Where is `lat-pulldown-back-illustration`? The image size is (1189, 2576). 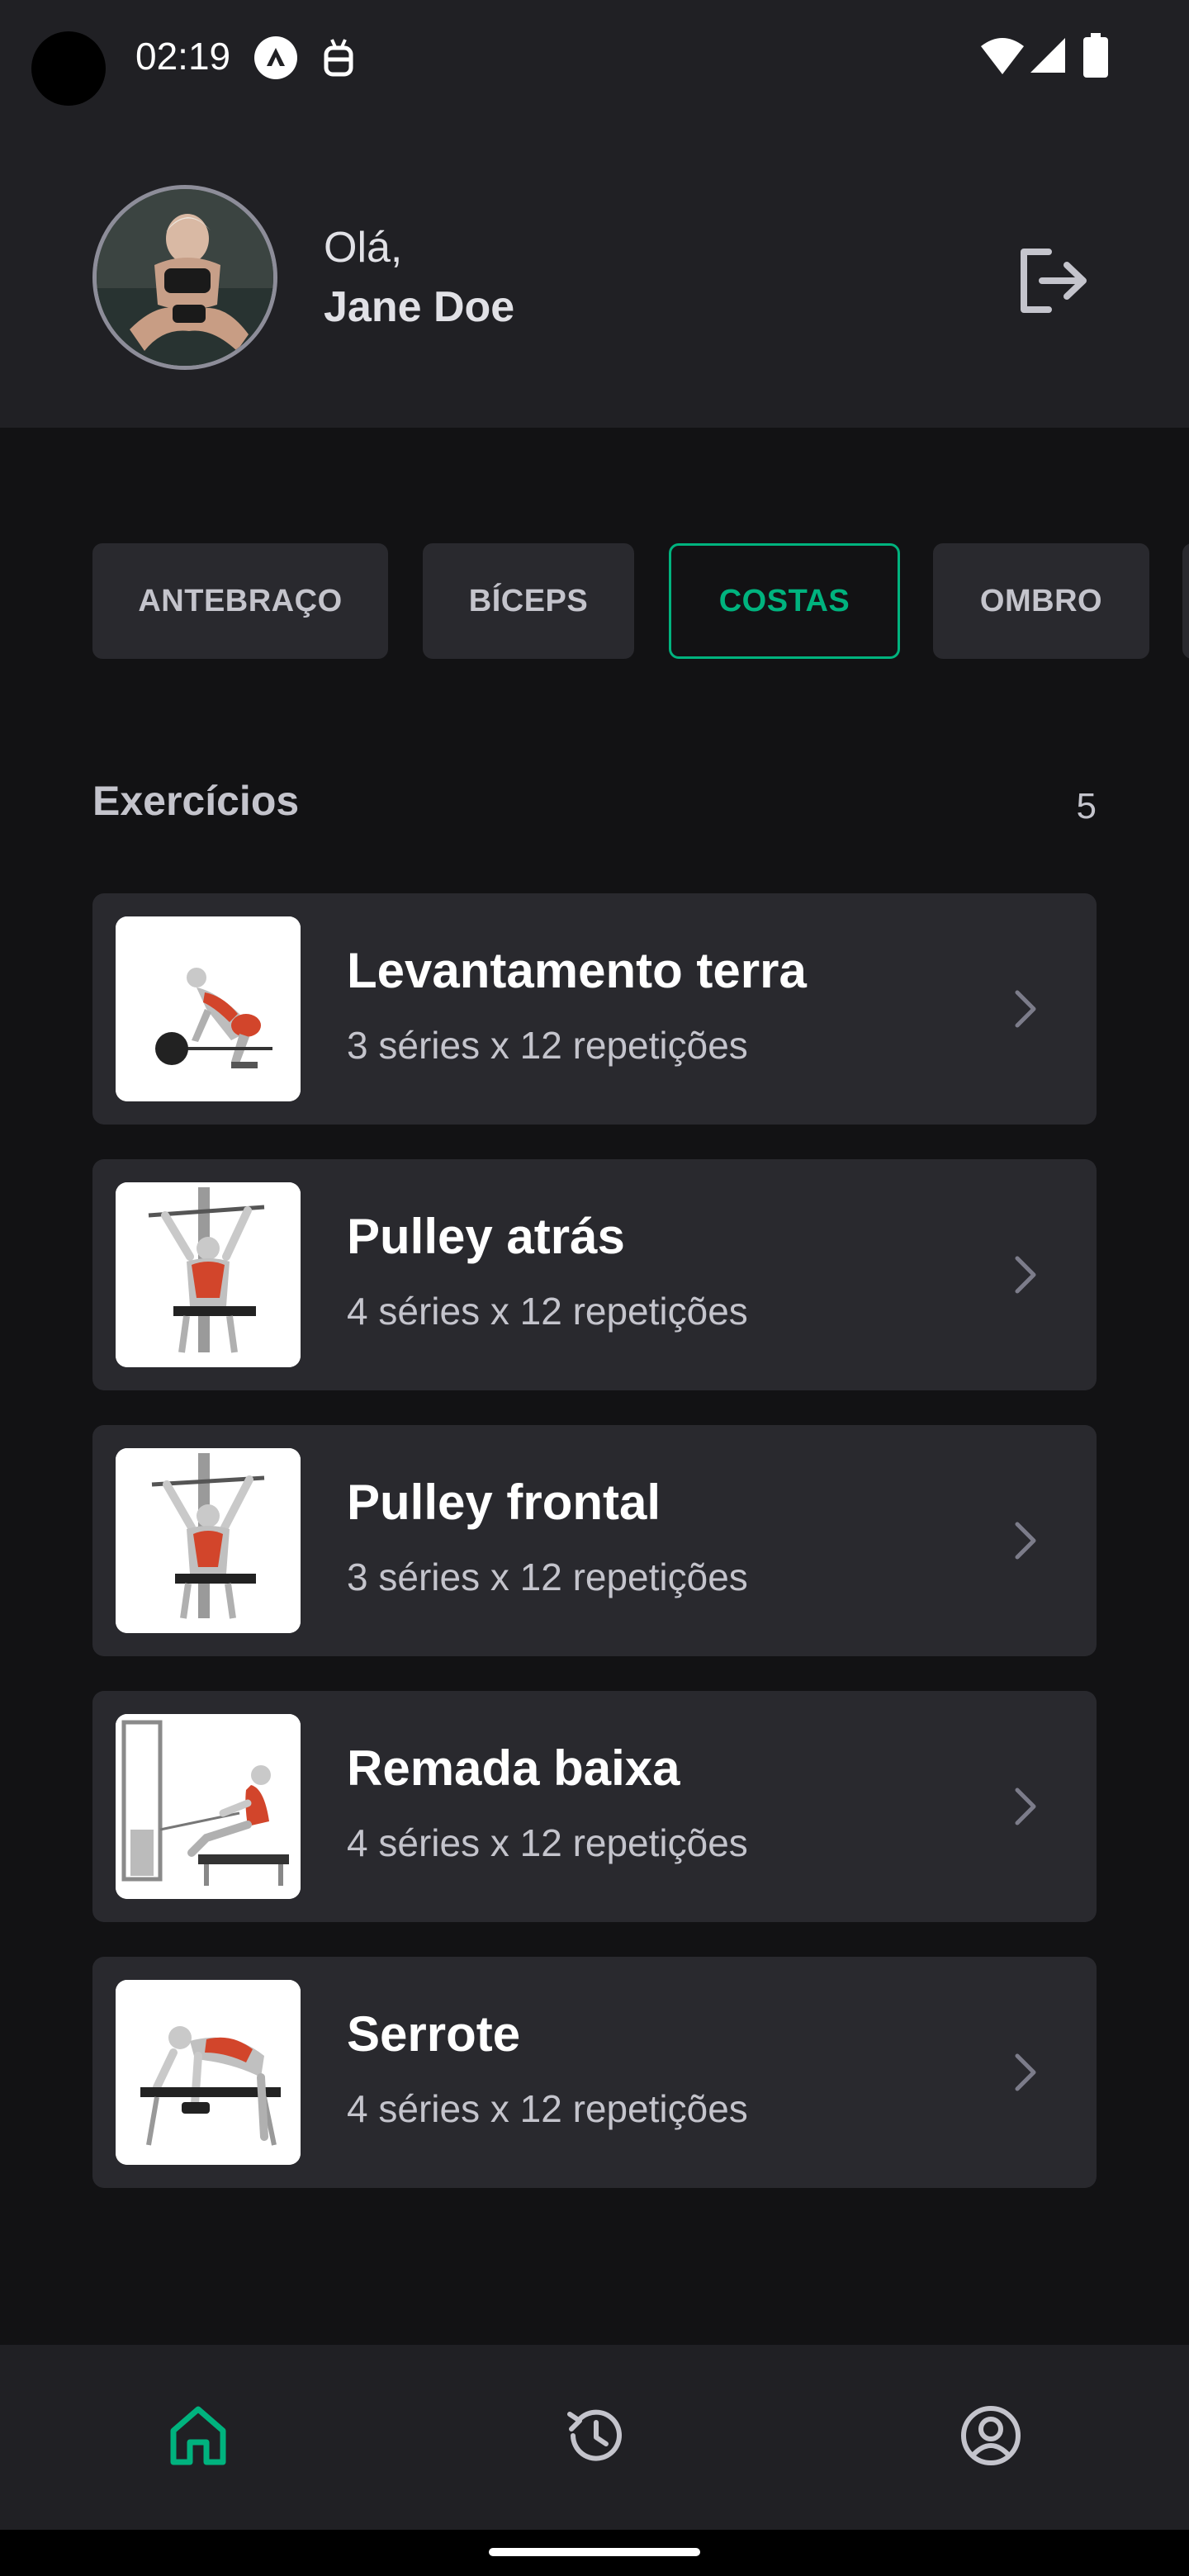 lat-pulldown-back-illustration is located at coordinates (208, 1274).